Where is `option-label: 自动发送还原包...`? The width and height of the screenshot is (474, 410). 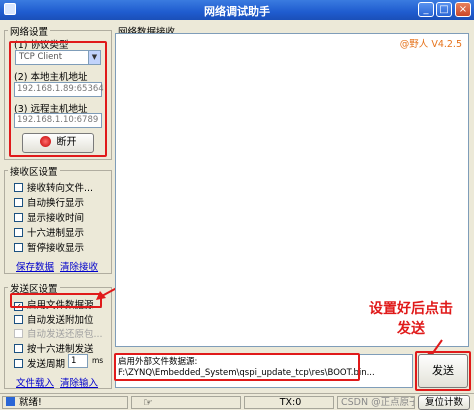
option-label: 自动发送还原包... is located at coordinates (65, 334).